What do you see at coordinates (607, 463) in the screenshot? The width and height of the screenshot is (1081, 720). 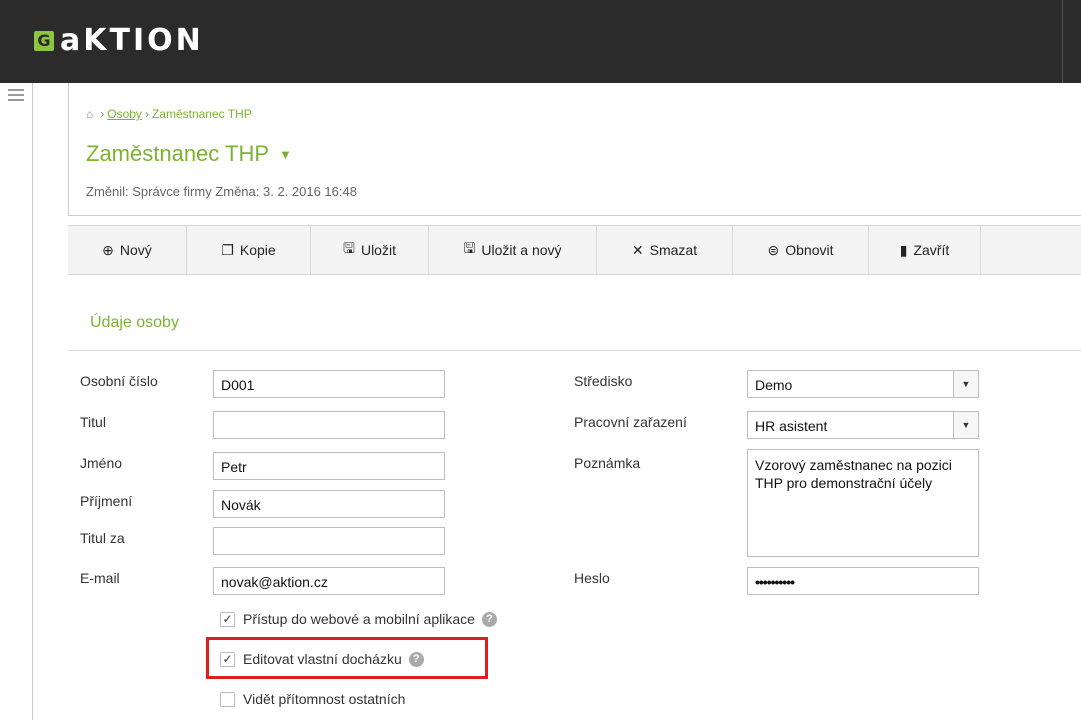 I see `label-note: Poznámka` at bounding box center [607, 463].